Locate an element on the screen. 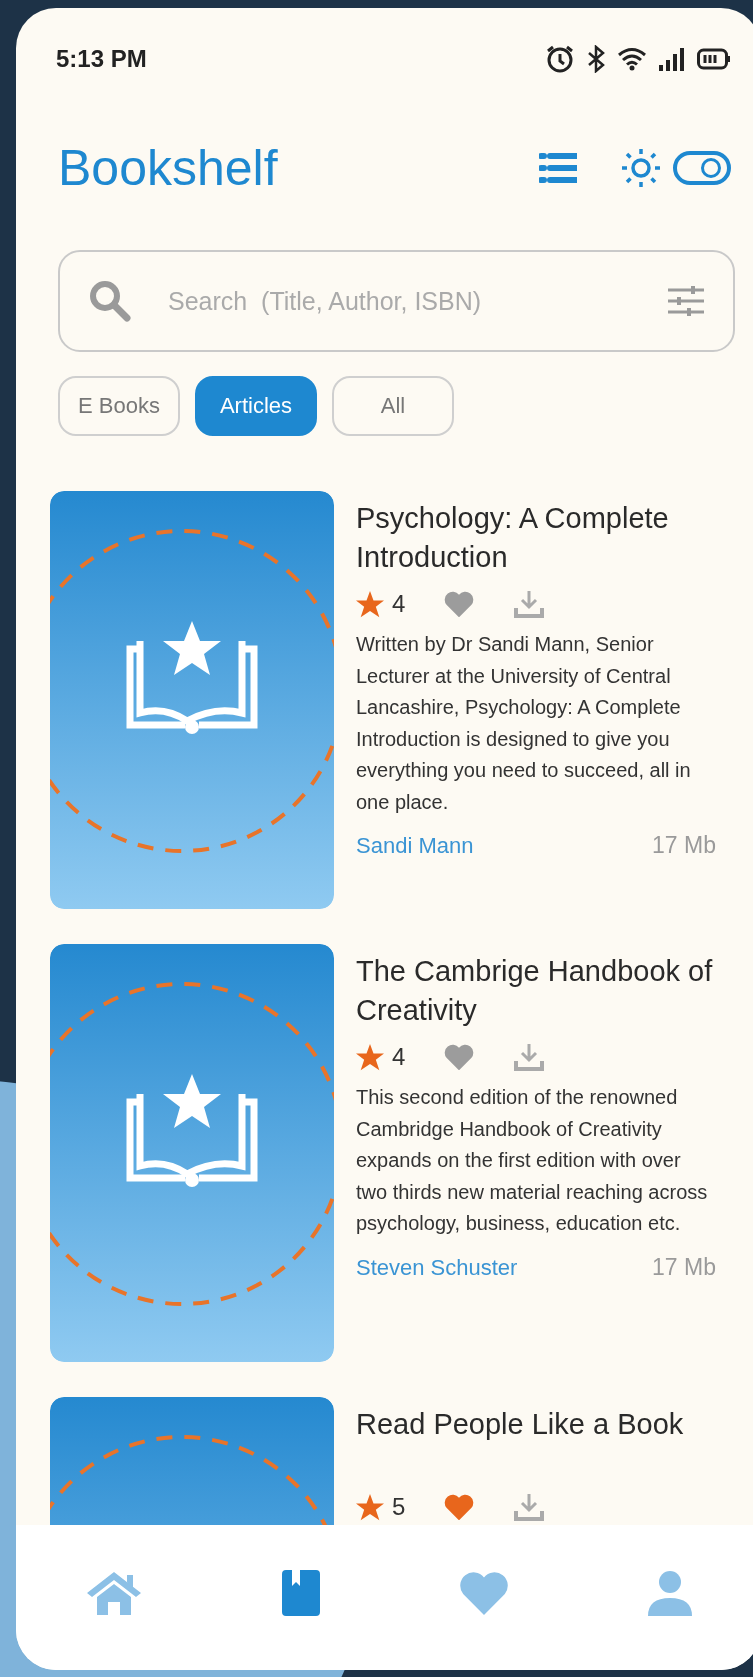  alarm-icon is located at coordinates (560, 59).